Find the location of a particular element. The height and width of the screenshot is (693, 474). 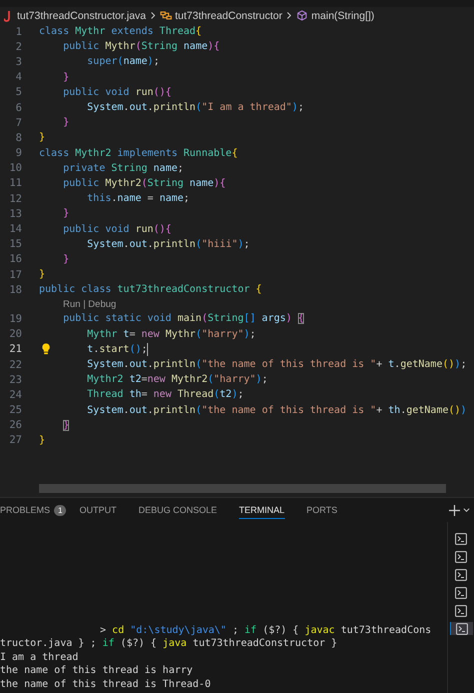

terminal-line: the name of this thread is Thread-0 is located at coordinates (105, 684).